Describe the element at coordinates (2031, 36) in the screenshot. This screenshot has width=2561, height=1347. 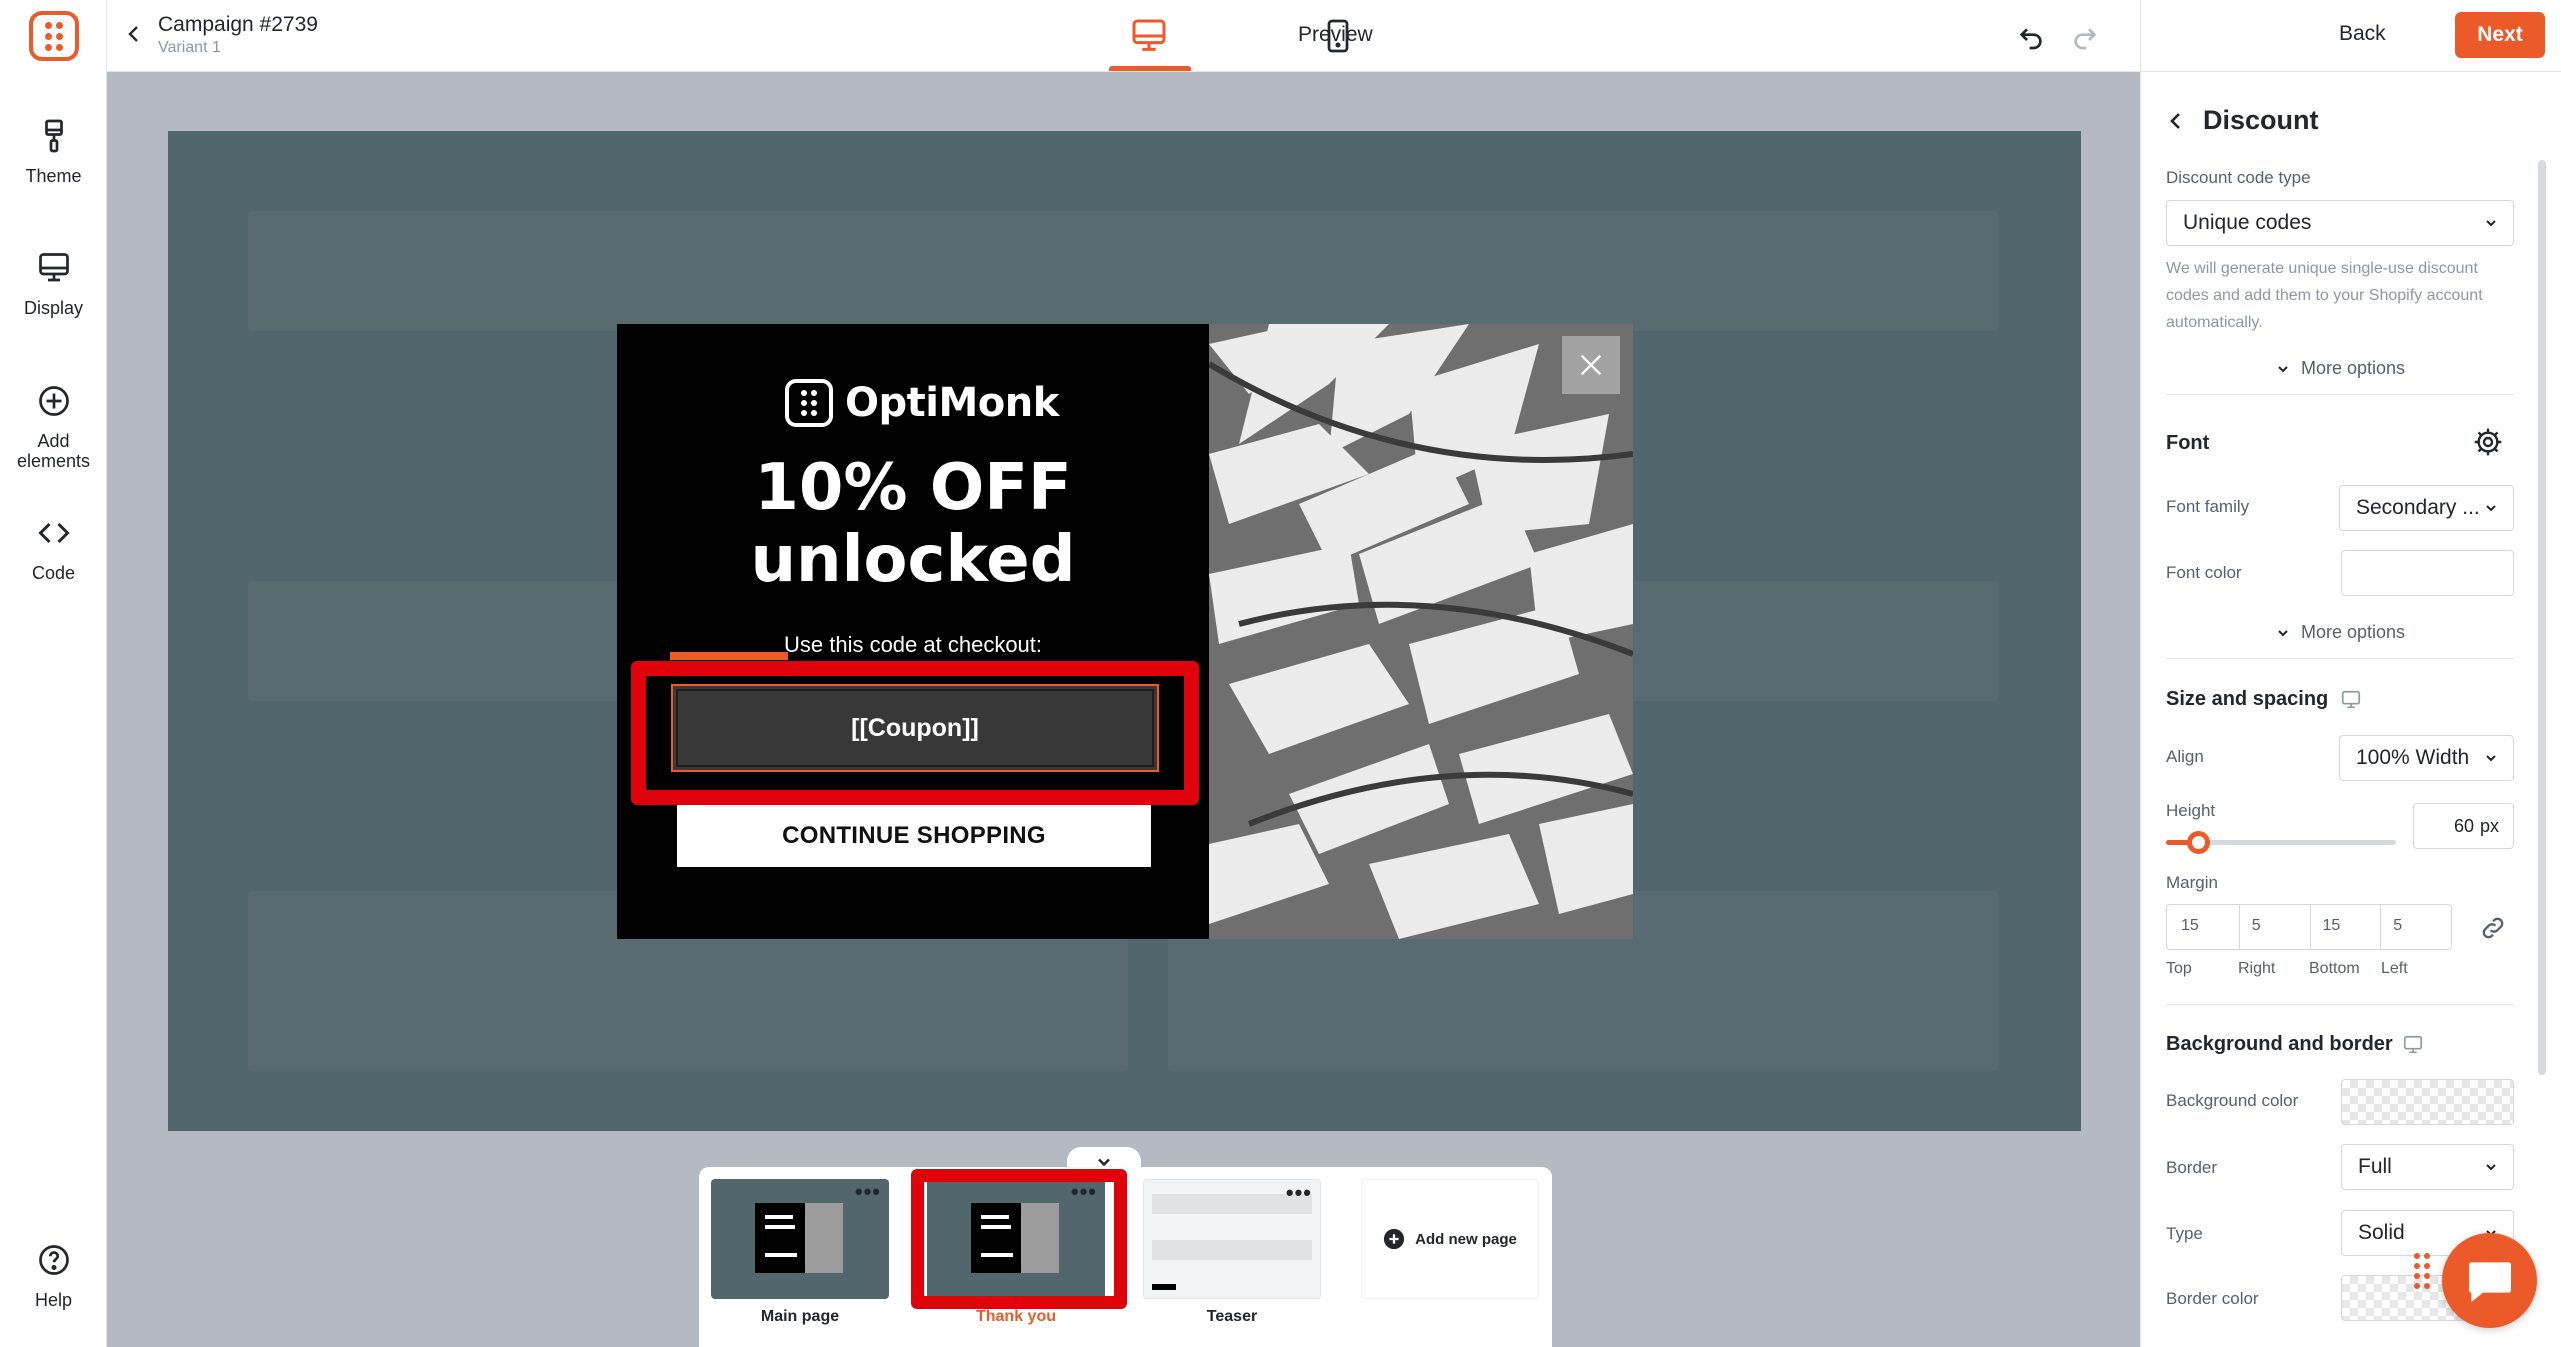
I see `undo-icon` at that location.